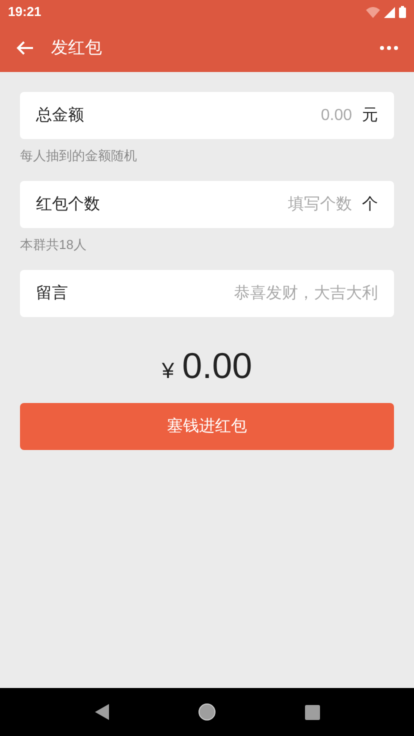  What do you see at coordinates (389, 12) in the screenshot?
I see `signal-icon` at bounding box center [389, 12].